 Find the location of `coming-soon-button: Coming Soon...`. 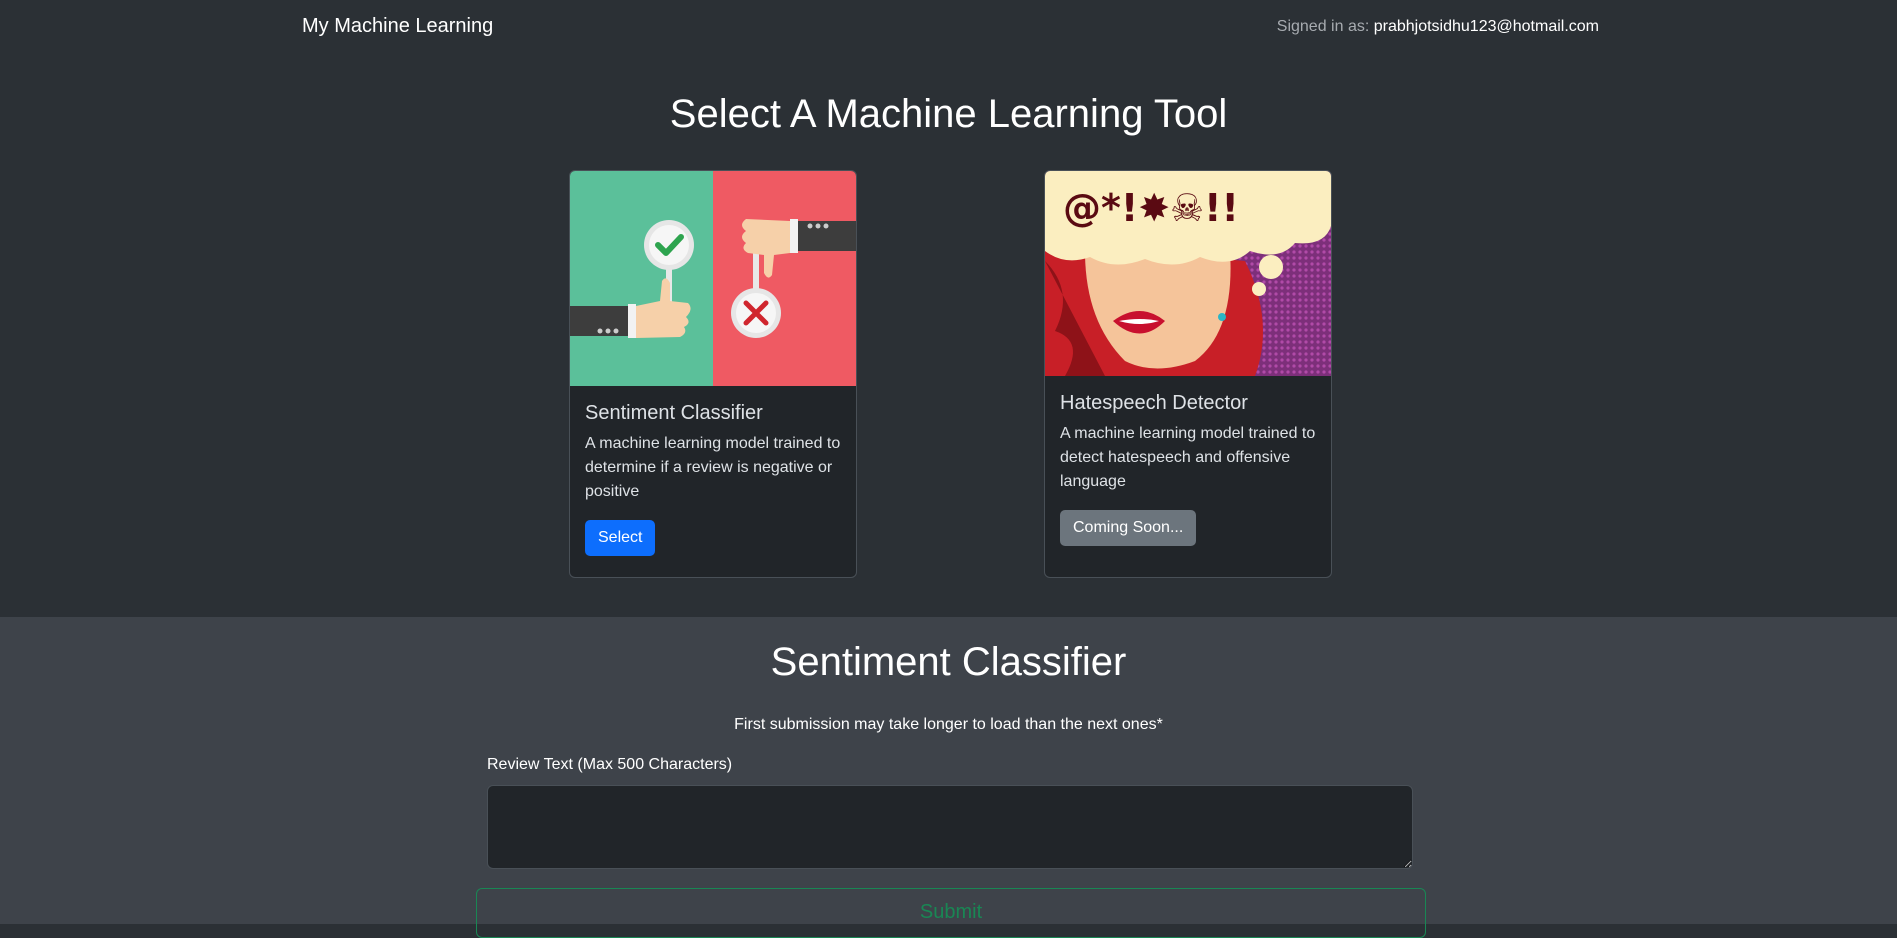

coming-soon-button: Coming Soon... is located at coordinates (1128, 528).